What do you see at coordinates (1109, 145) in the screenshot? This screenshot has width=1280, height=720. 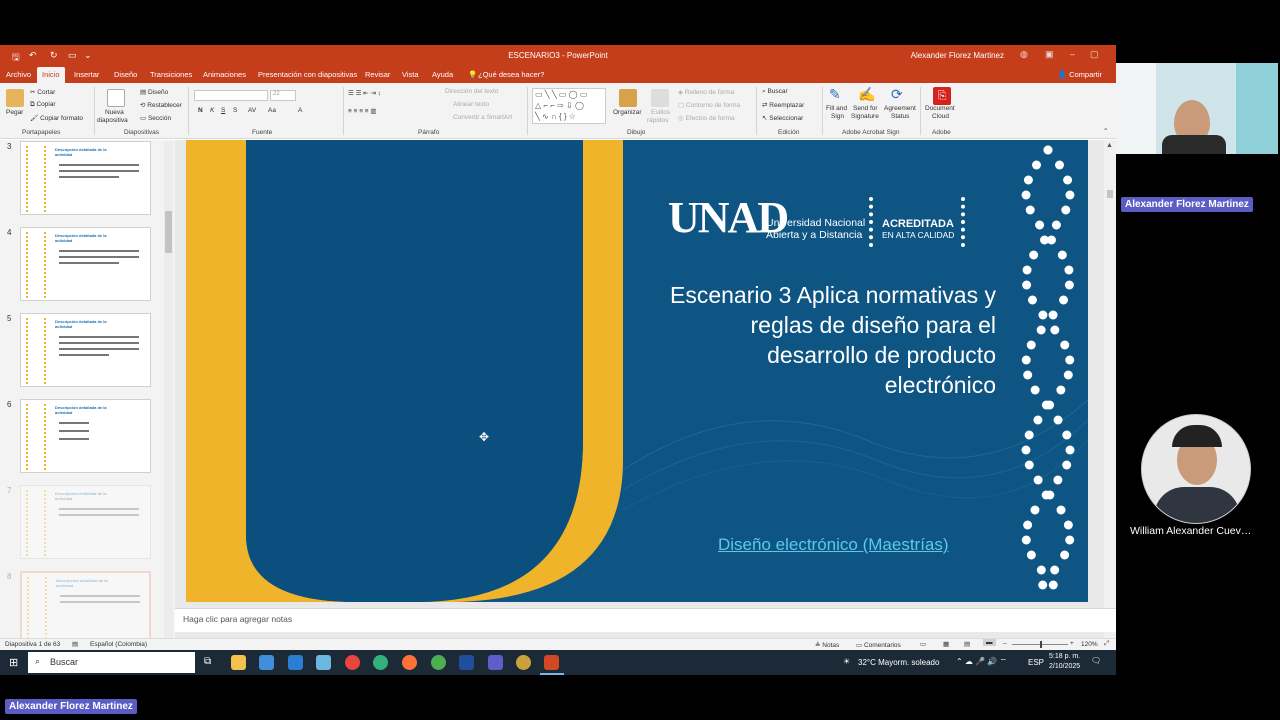 I see `scroll-up-icon: ▲` at bounding box center [1109, 145].